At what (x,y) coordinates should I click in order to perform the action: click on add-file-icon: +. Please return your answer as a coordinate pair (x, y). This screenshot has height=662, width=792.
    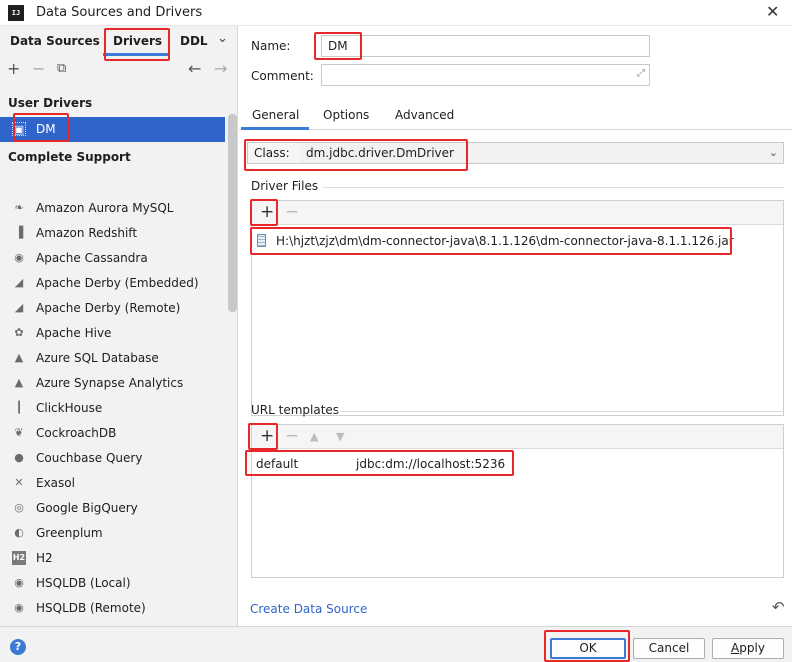
    Looking at the image, I should click on (267, 212).